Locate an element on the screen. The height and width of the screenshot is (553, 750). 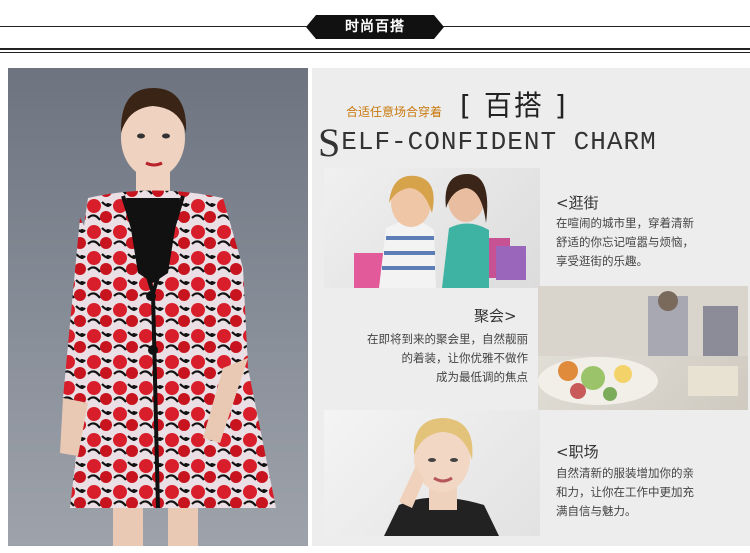
section-workplace-body: 自然清新的服装增加你的亲 和力，让你在工作中更加充 满自信与魅力。 is located at coordinates (641, 492).